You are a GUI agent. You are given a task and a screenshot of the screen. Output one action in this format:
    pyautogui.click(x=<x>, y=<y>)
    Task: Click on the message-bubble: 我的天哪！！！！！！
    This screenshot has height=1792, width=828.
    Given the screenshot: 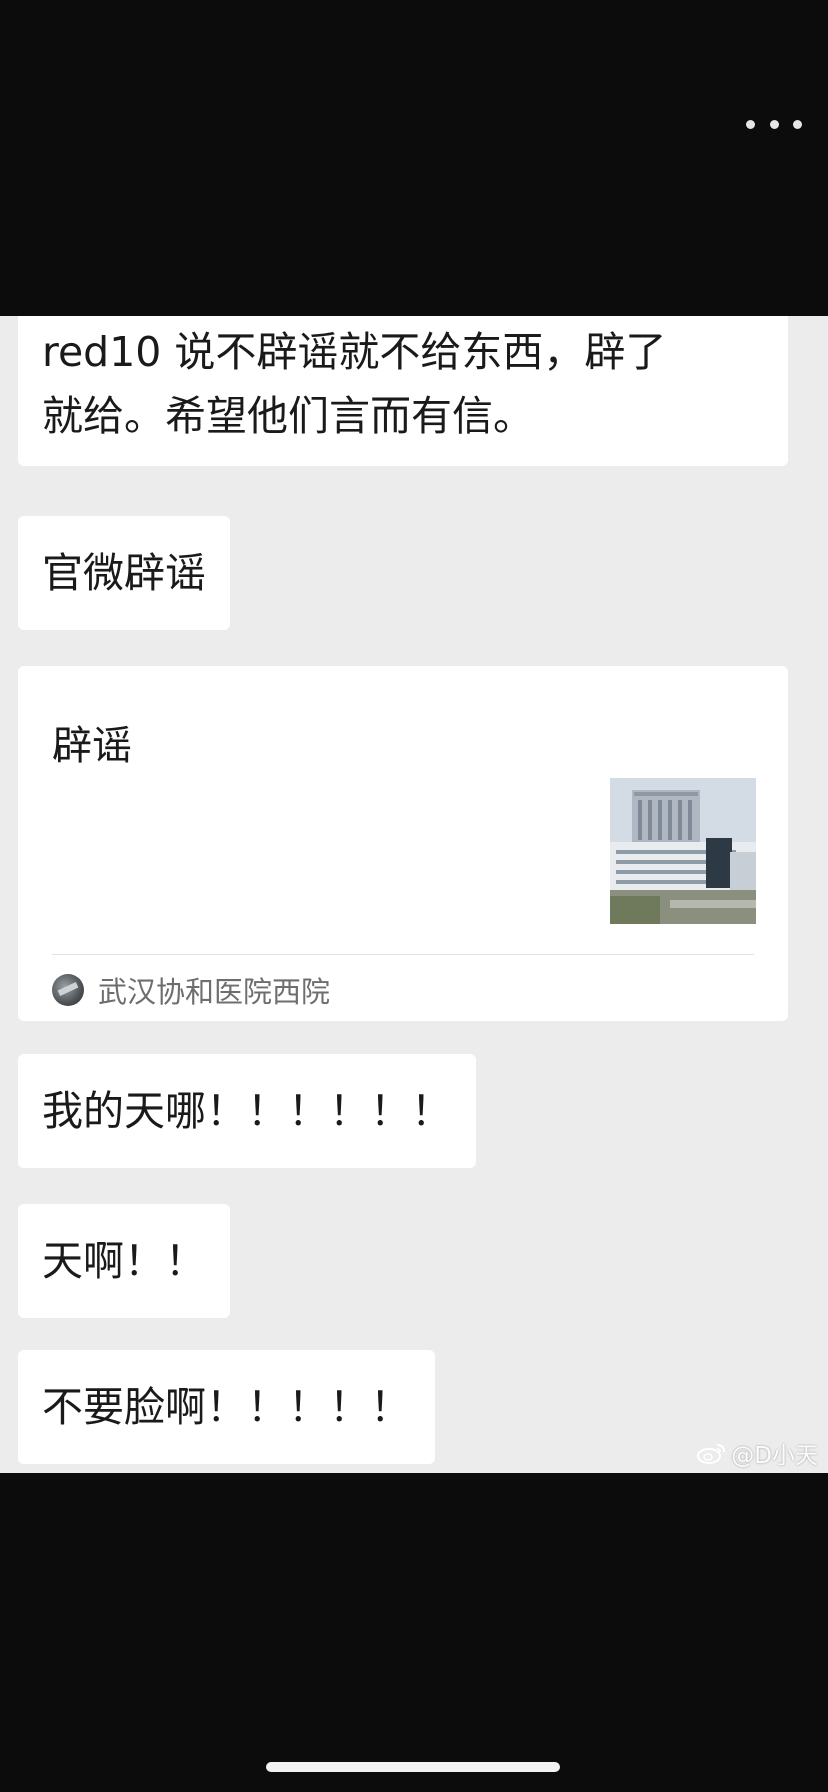 What is the action you would take?
    pyautogui.click(x=247, y=1111)
    